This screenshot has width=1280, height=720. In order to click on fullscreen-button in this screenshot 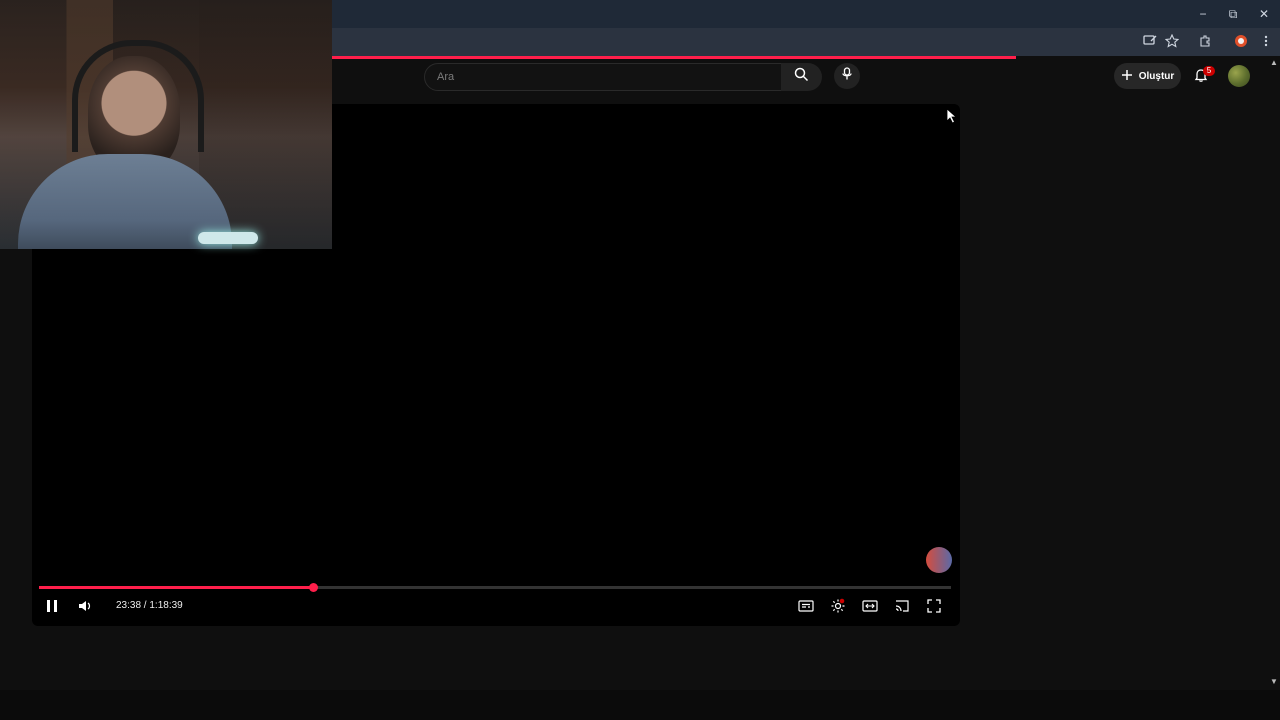, I will do `click(934, 608)`.